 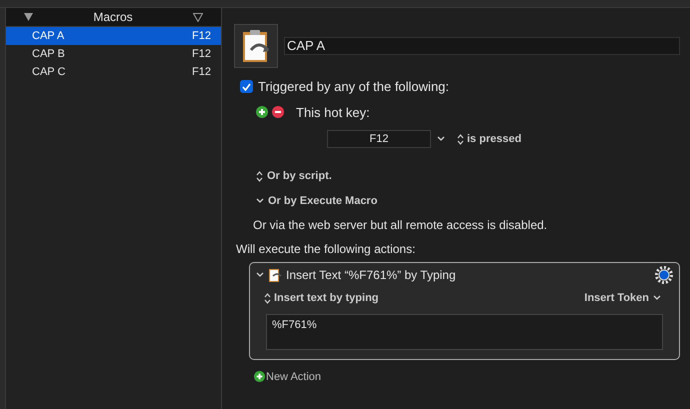 I want to click on trigger-checkbox, so click(x=246, y=87).